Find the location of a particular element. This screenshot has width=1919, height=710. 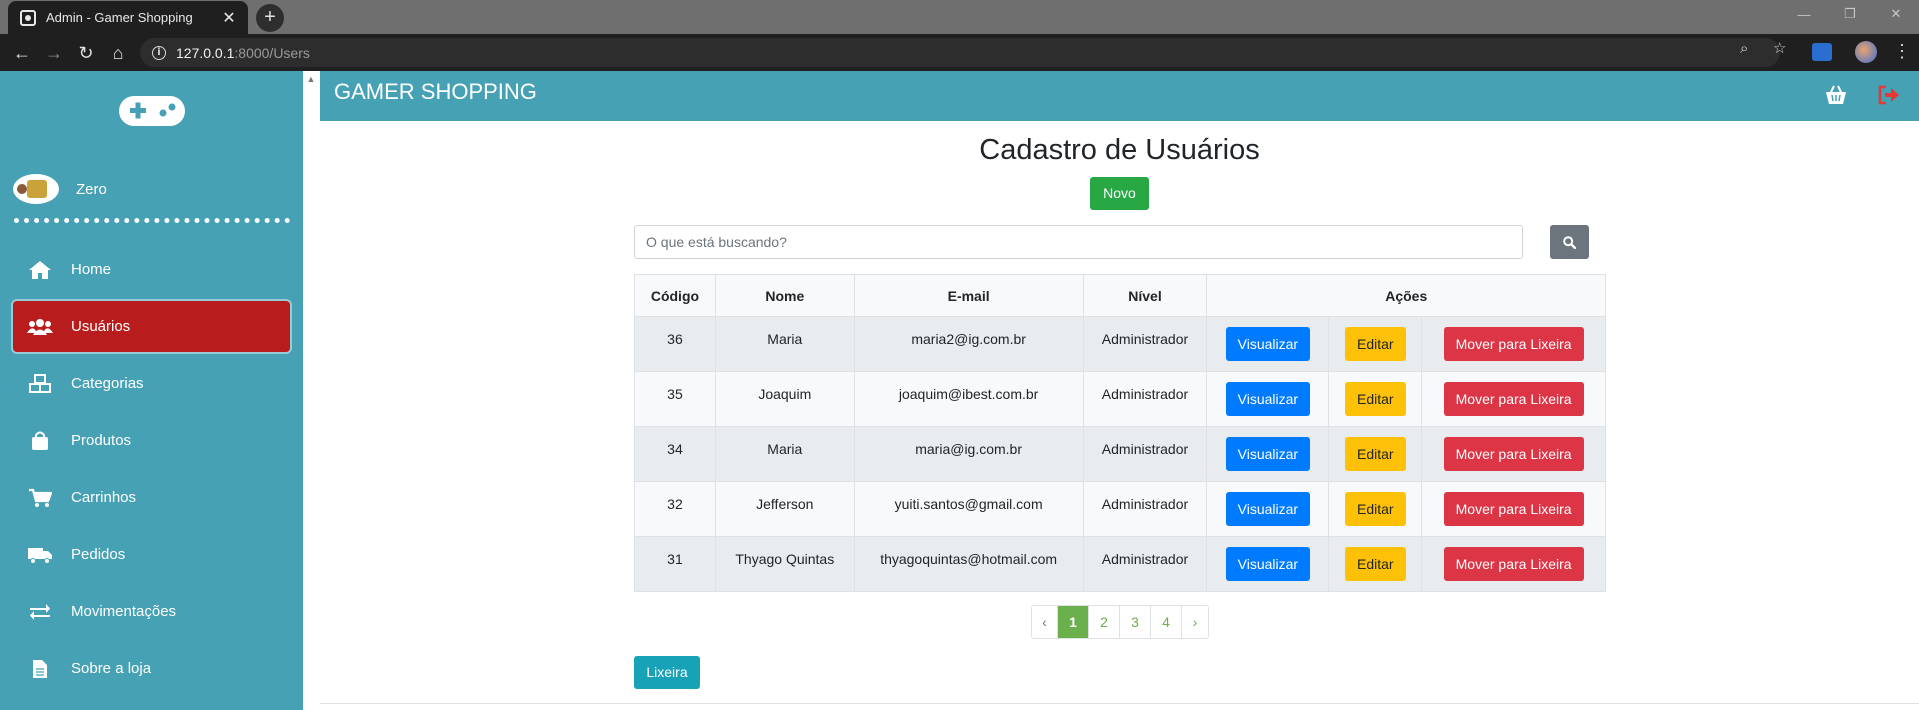

user-name-cell: Thyago Quintas is located at coordinates (784, 564).